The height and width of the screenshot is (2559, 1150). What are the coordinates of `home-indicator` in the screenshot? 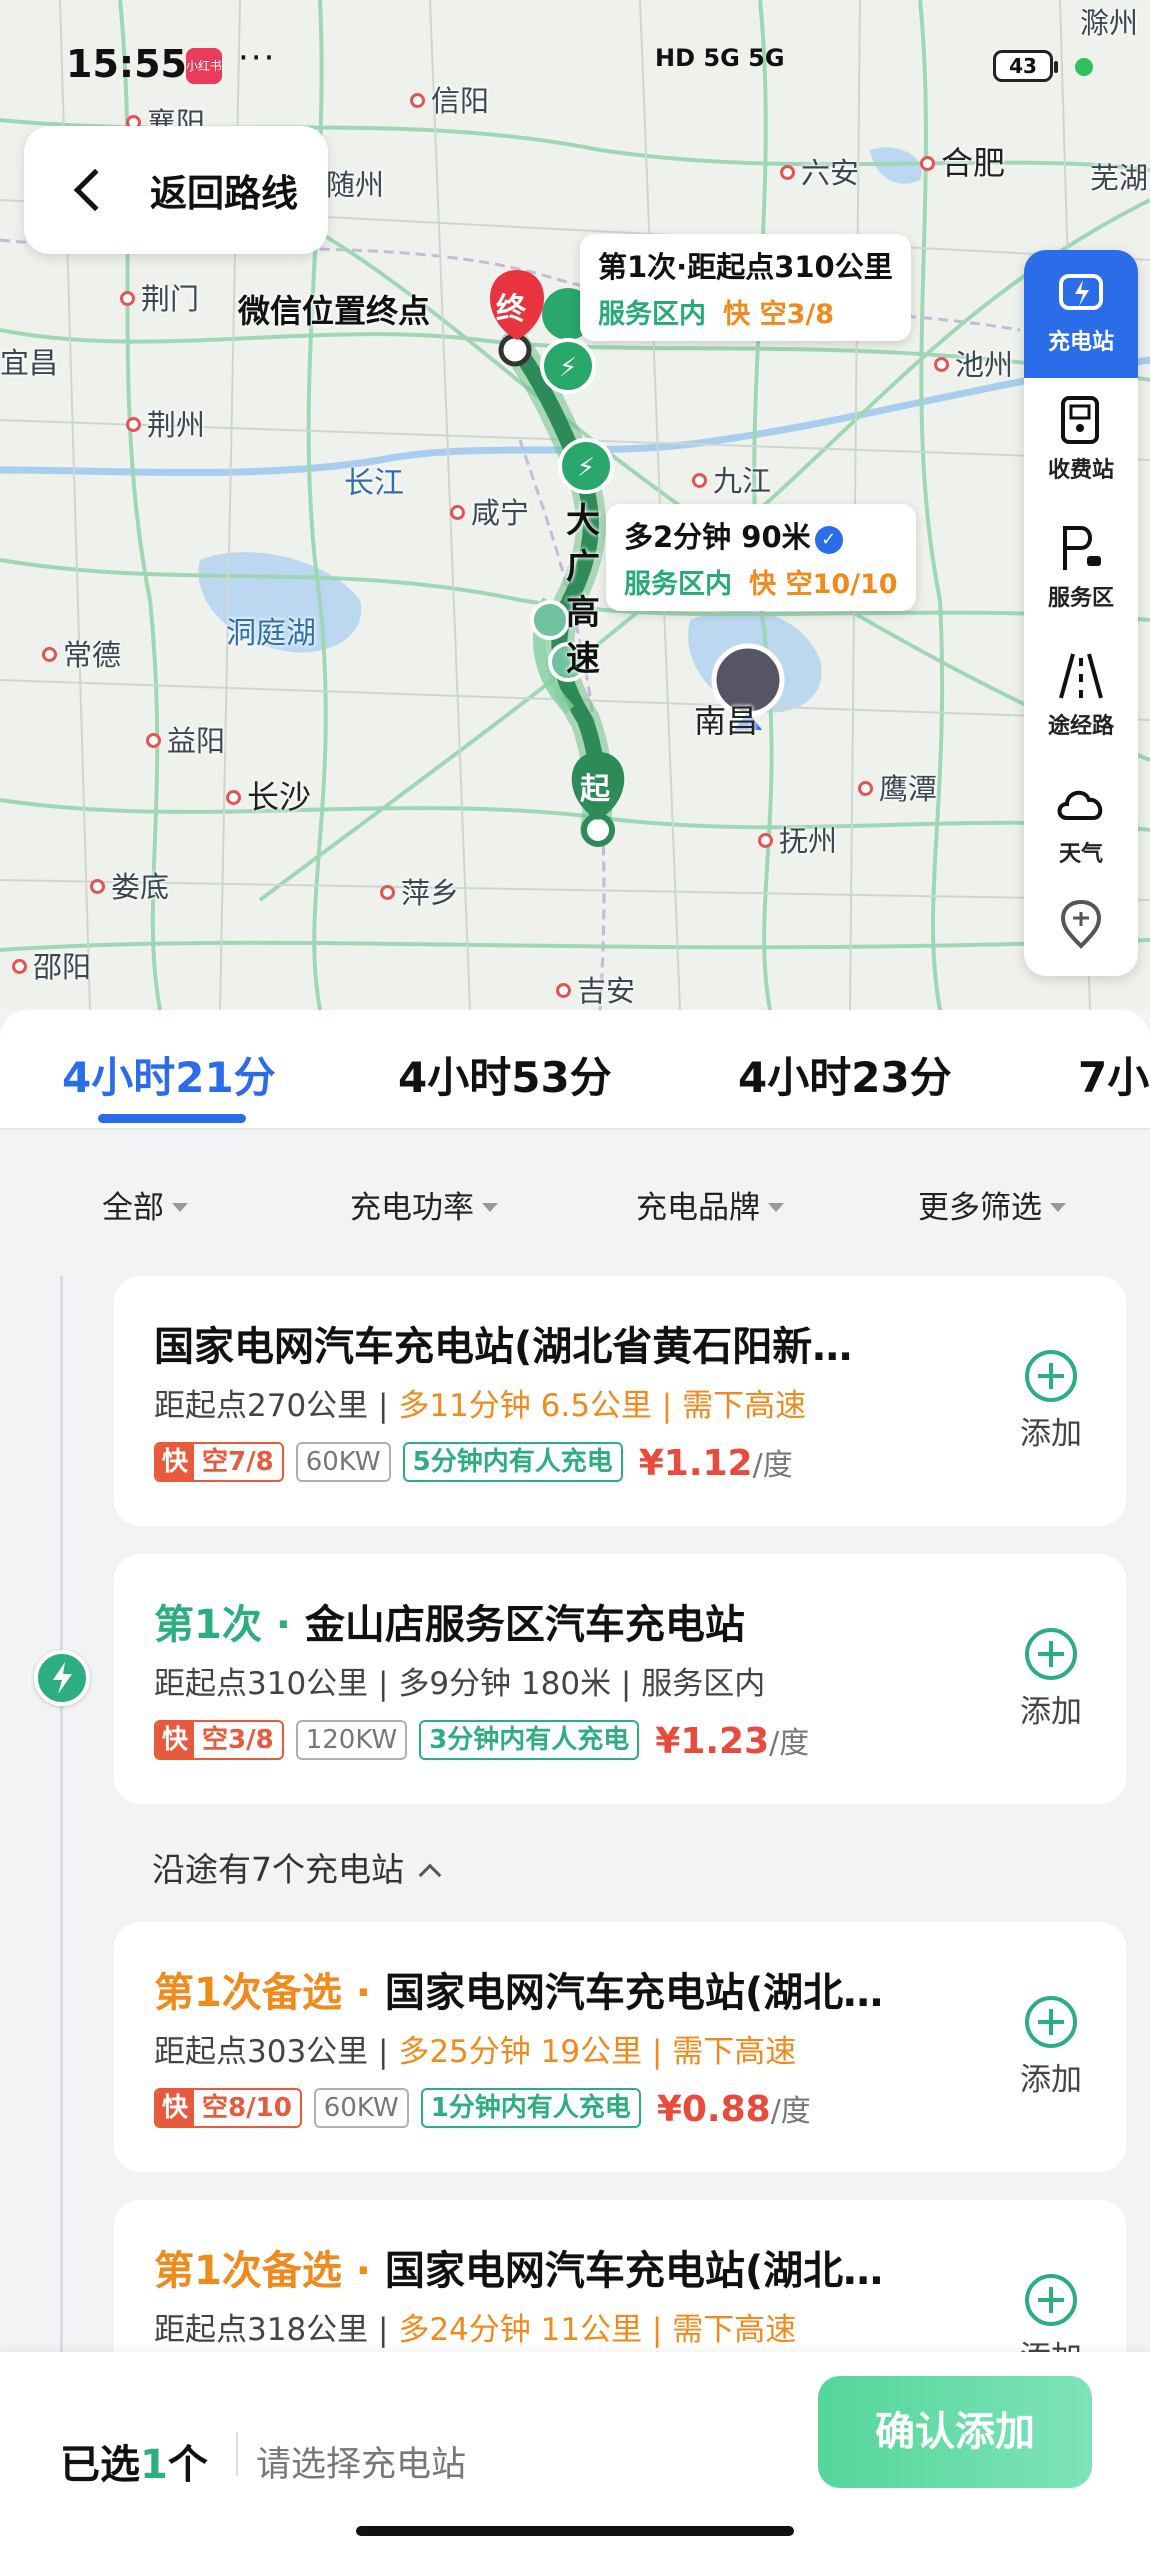 It's located at (575, 2531).